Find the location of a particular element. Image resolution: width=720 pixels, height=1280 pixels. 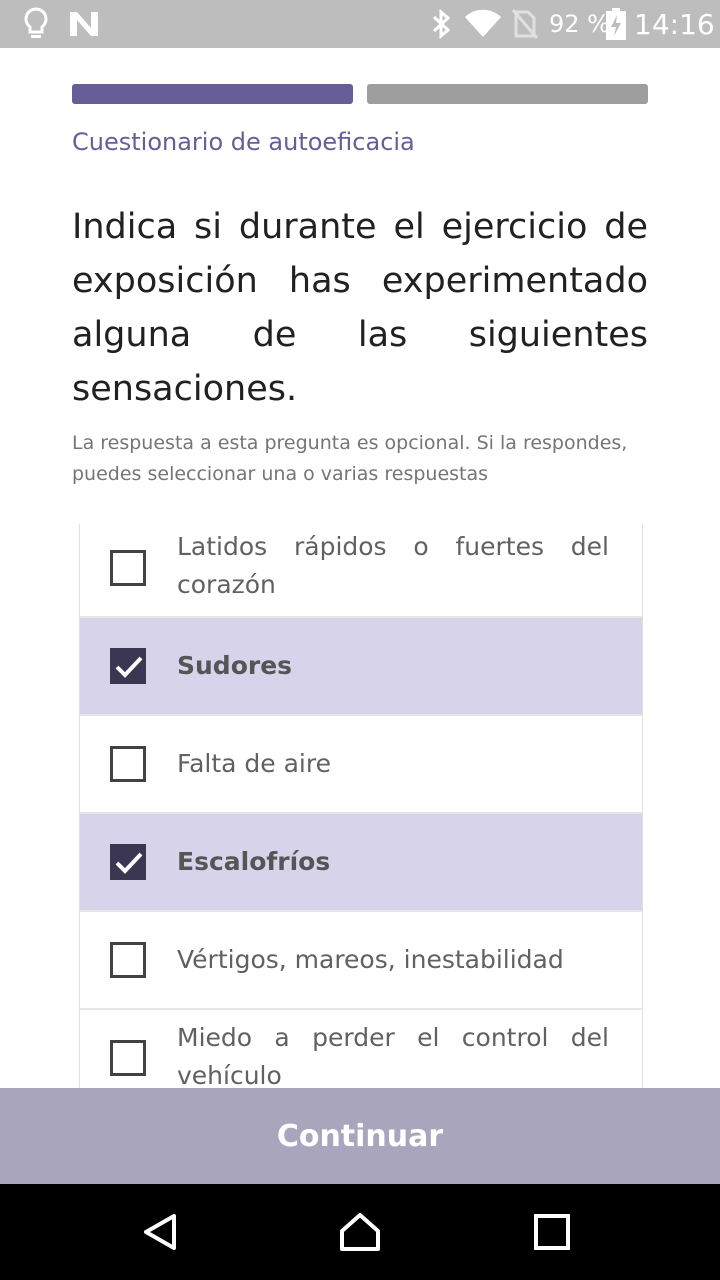

wifi-icon is located at coordinates (483, 24).